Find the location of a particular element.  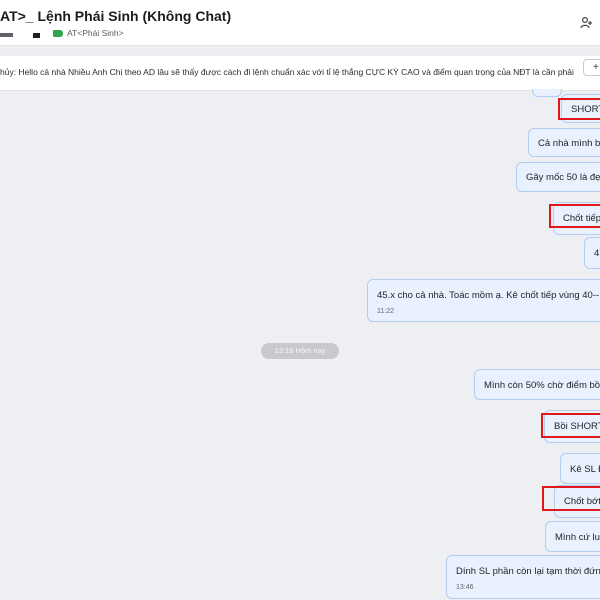

group-tag-label: AT<Phái Sinh> is located at coordinates (95, 33).